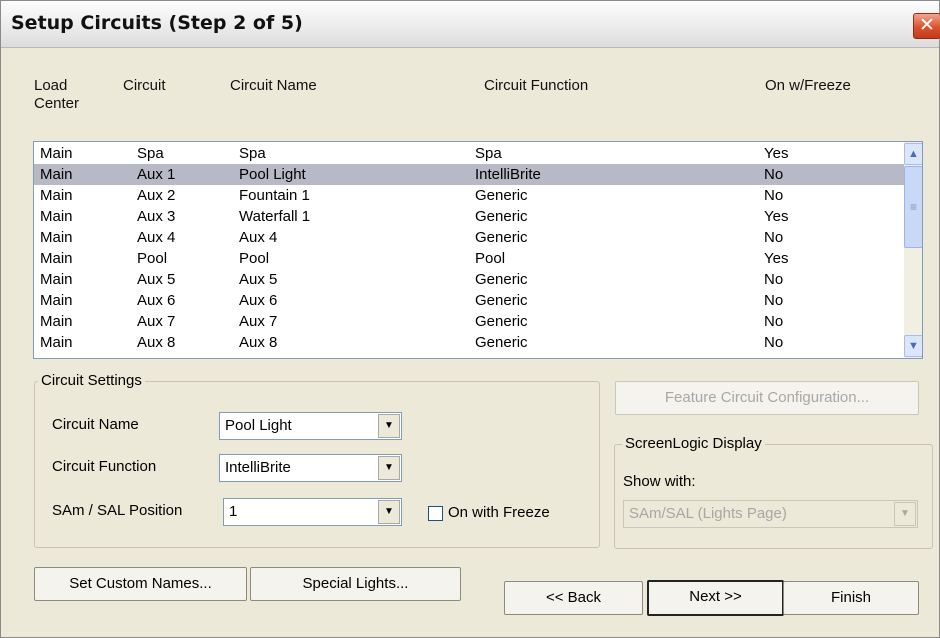  I want to click on circuit-name-label: Circuit Name, so click(95, 424).